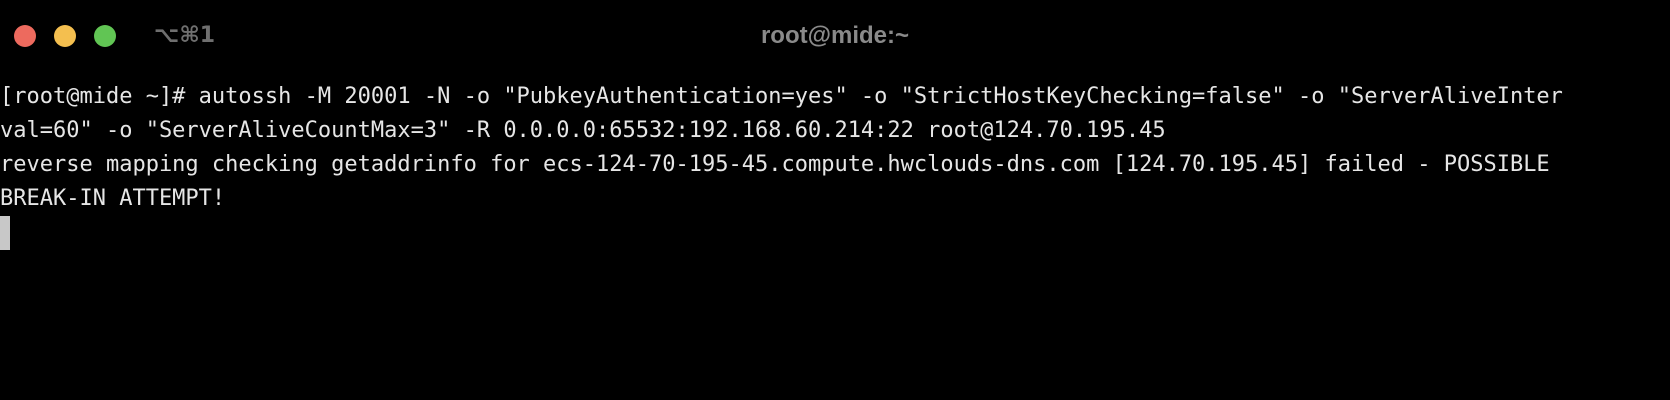  Describe the element at coordinates (113, 198) in the screenshot. I see `terminal-line: BREAK-IN ATTEMPT!` at that location.